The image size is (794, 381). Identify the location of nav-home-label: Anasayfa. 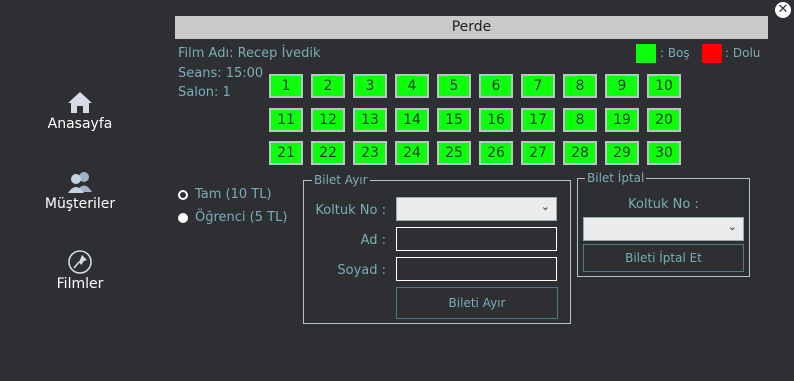
(80, 124).